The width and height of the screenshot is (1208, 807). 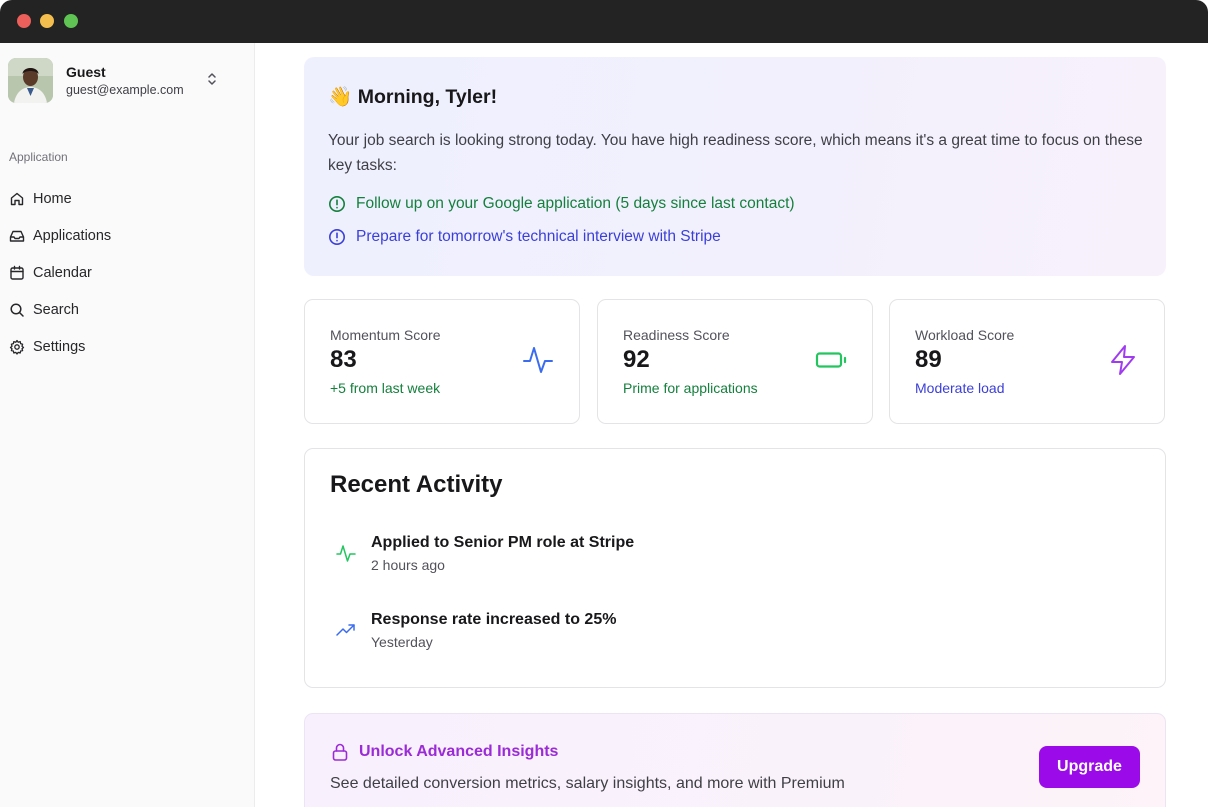 I want to click on score-label: Momentum Score, so click(x=385, y=335).